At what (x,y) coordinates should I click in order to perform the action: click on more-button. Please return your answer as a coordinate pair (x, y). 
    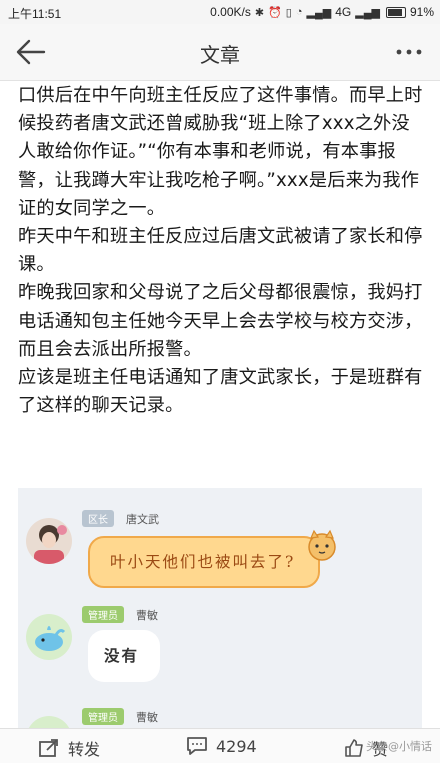
    Looking at the image, I should click on (409, 52).